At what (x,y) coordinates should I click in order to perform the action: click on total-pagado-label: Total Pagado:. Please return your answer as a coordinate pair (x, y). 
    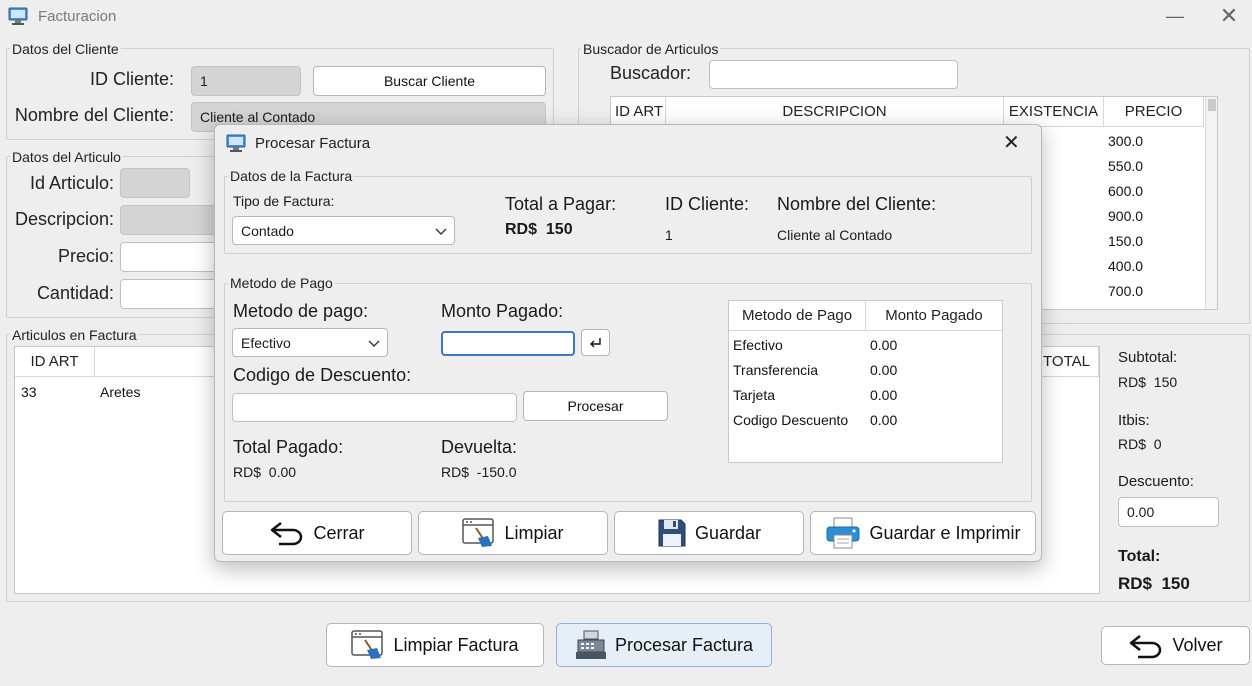
    Looking at the image, I should click on (288, 447).